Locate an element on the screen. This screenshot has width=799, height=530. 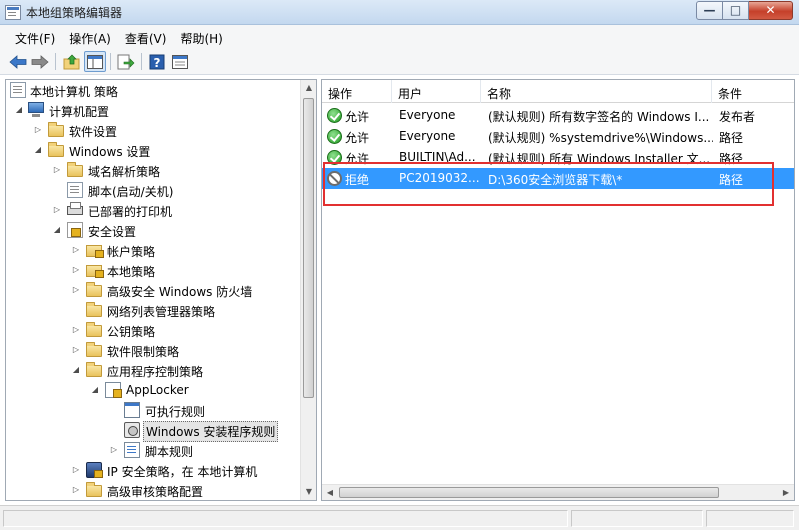
export-list-button is located at coordinates (126, 61).